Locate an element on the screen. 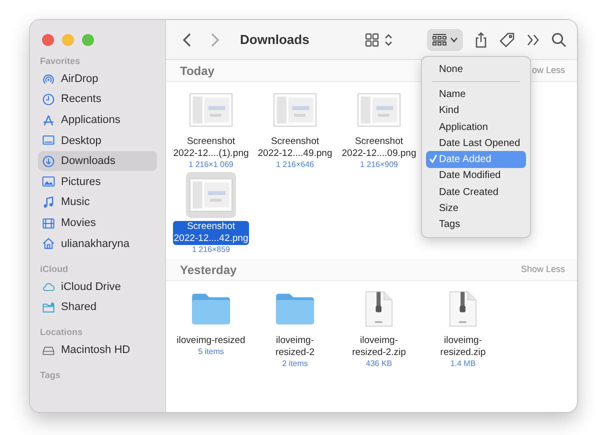 Image resolution: width=608 pixels, height=435 pixels. file-info: 1.4 MB is located at coordinates (463, 364).